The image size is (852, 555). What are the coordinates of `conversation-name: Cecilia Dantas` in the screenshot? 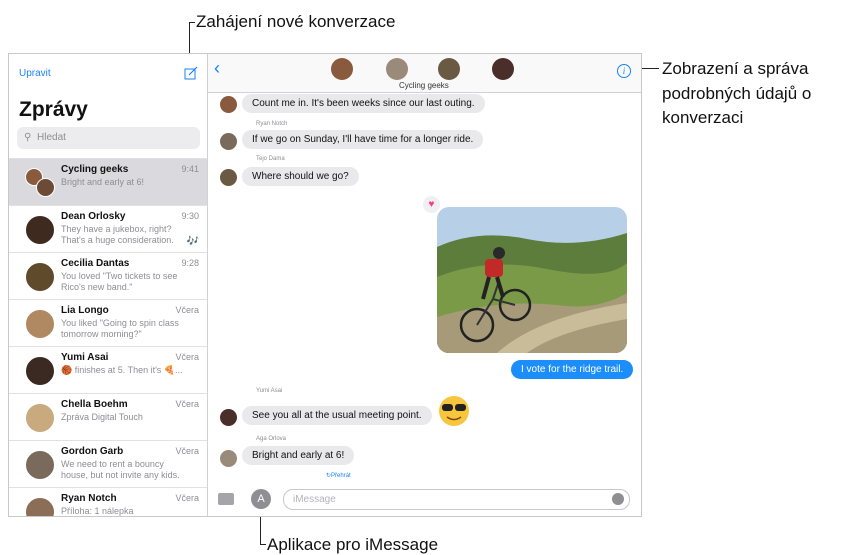 It's located at (95, 263).